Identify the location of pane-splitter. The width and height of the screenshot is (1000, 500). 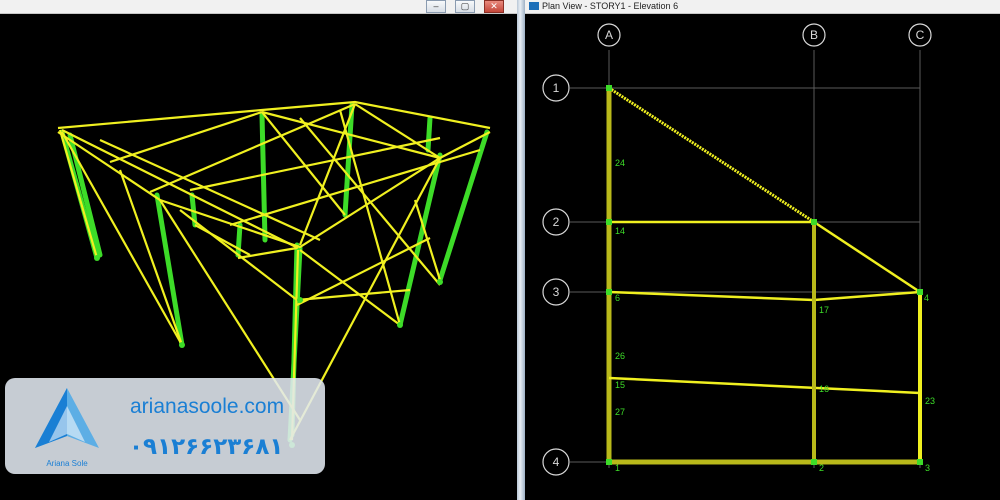
(521, 250).